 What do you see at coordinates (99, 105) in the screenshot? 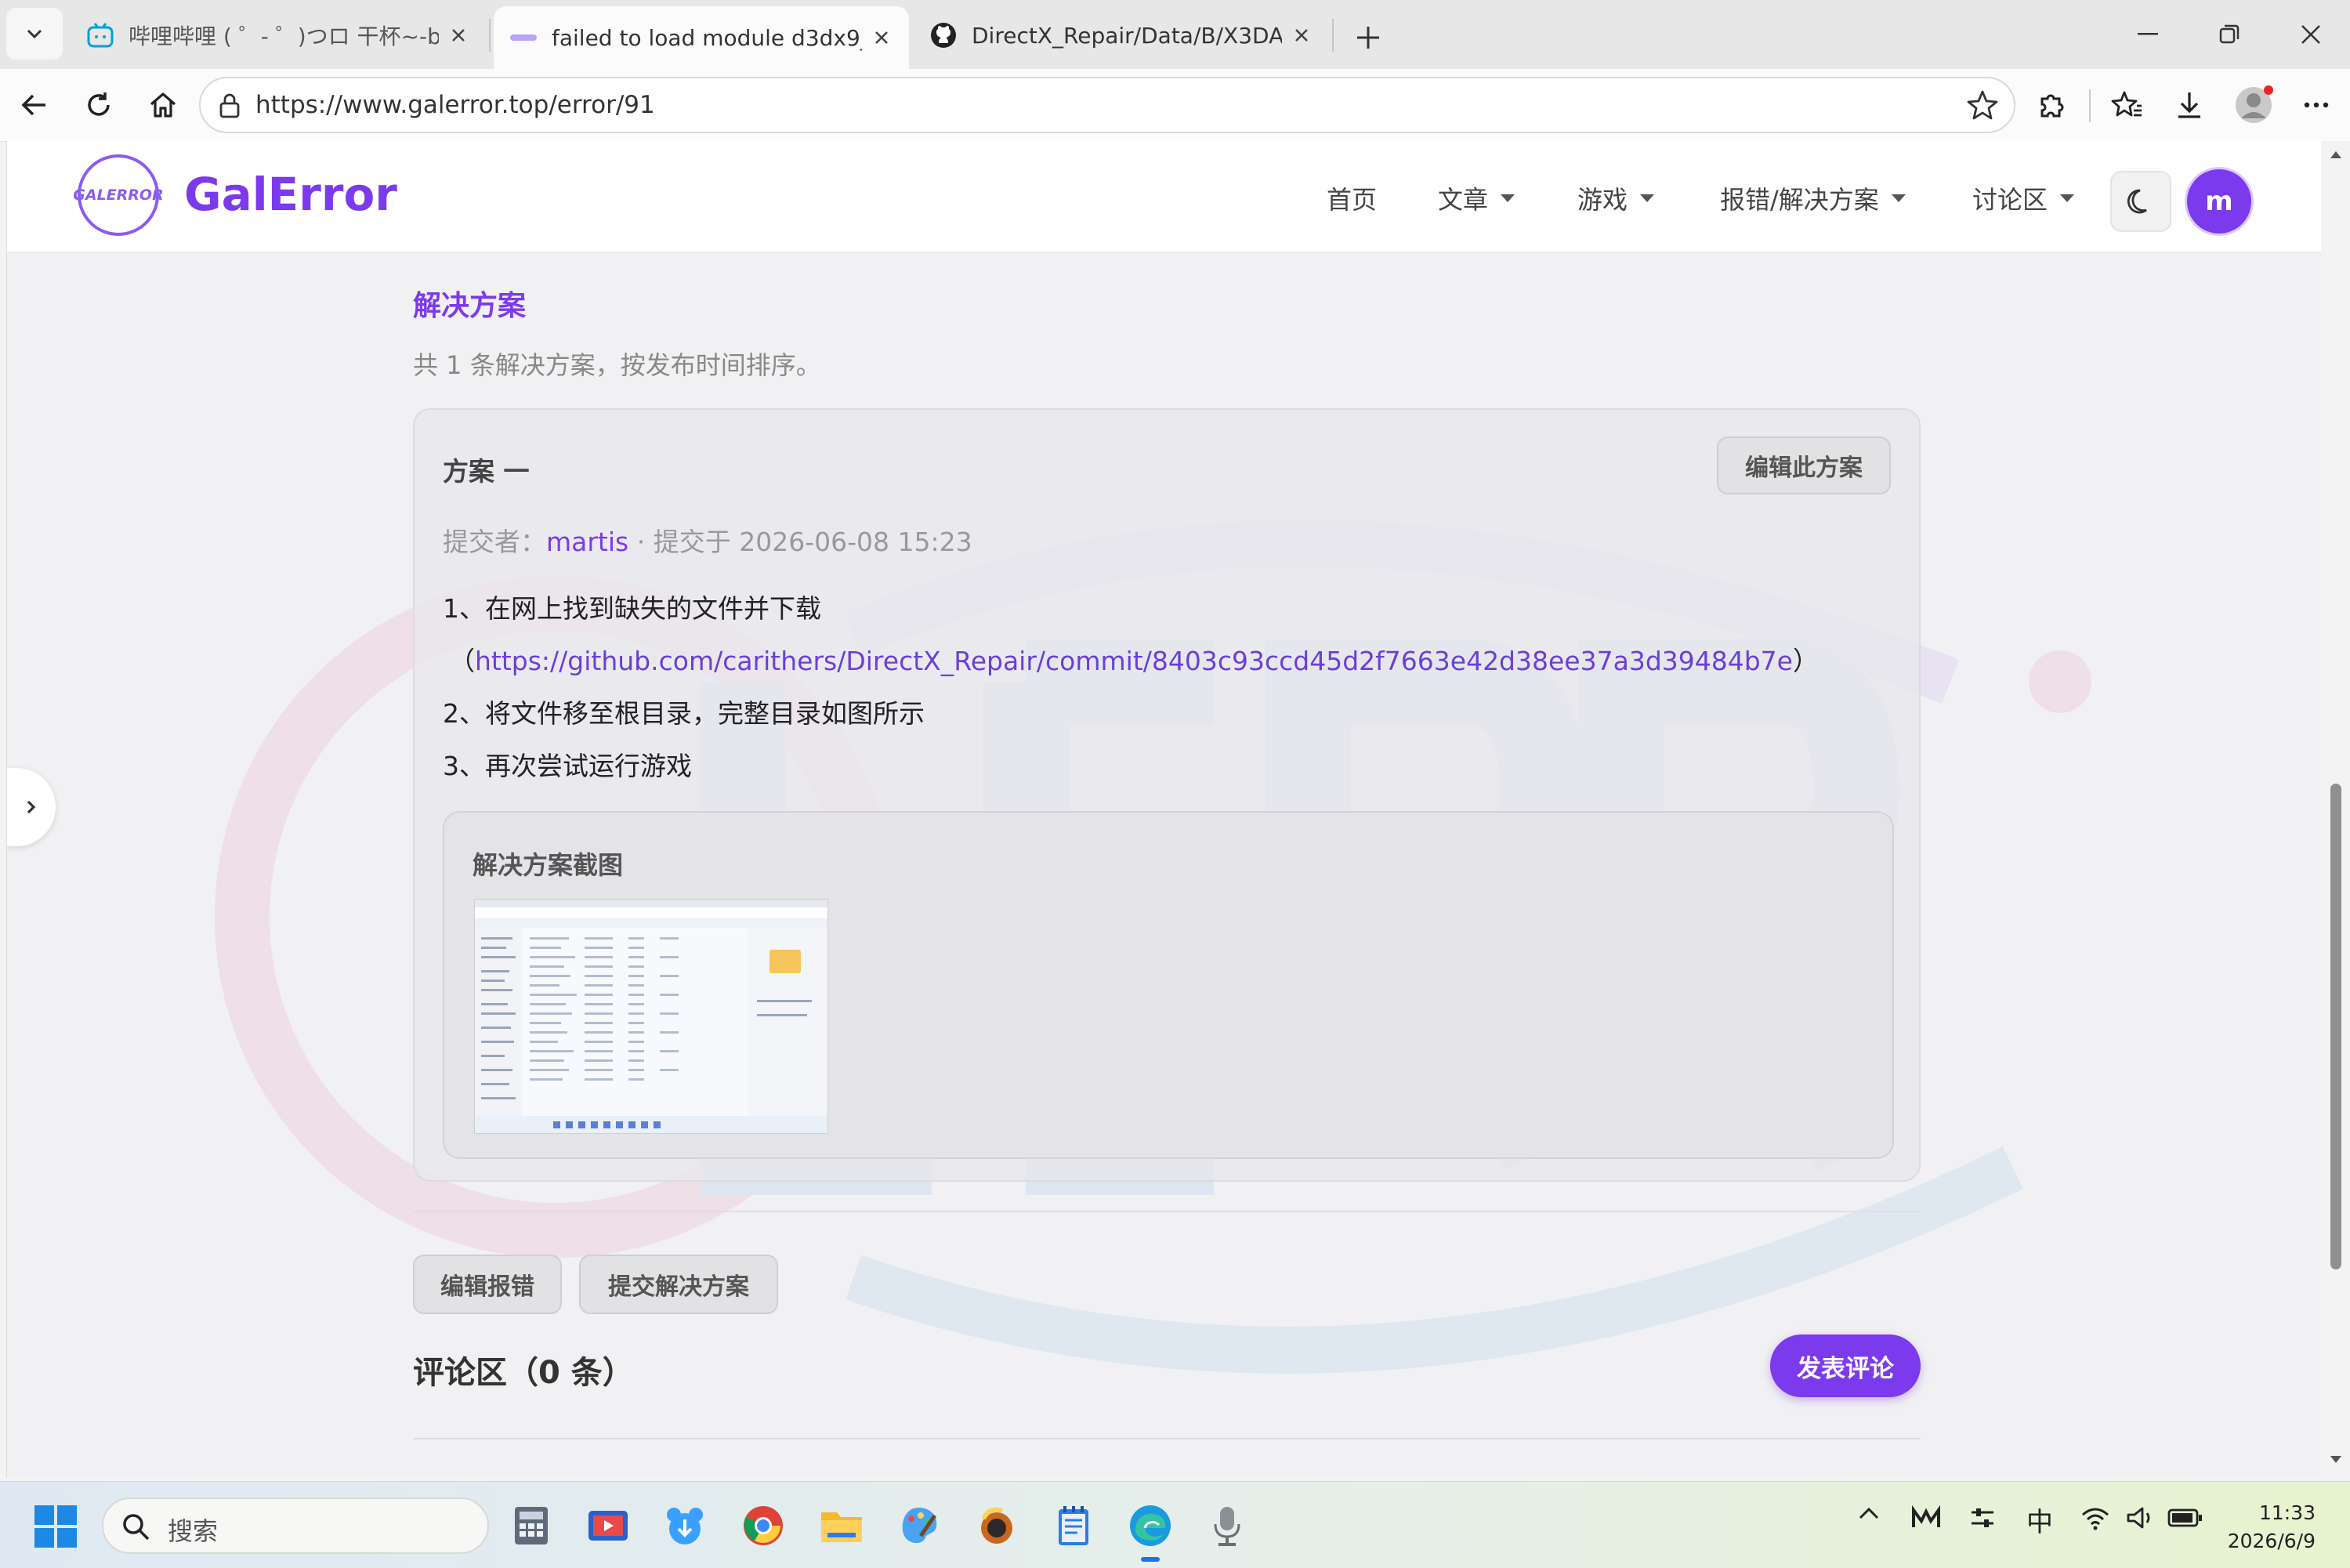
I see `reload-button` at bounding box center [99, 105].